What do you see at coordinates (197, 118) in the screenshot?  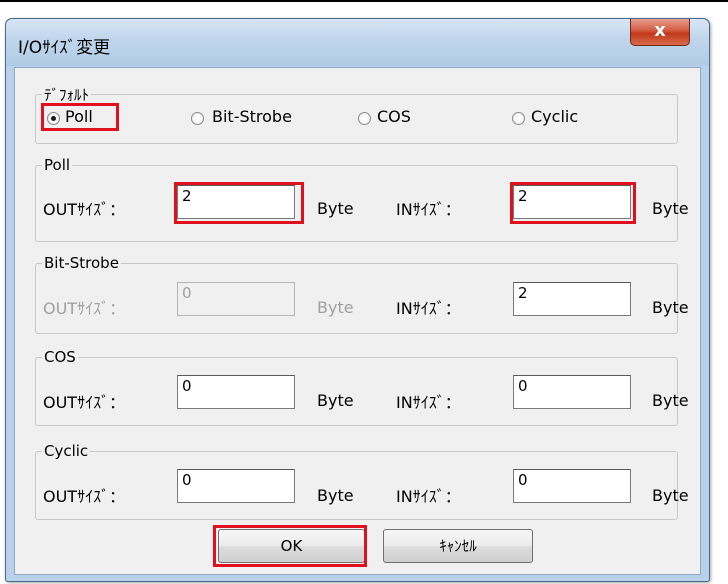 I see `radio-bit-strobe` at bounding box center [197, 118].